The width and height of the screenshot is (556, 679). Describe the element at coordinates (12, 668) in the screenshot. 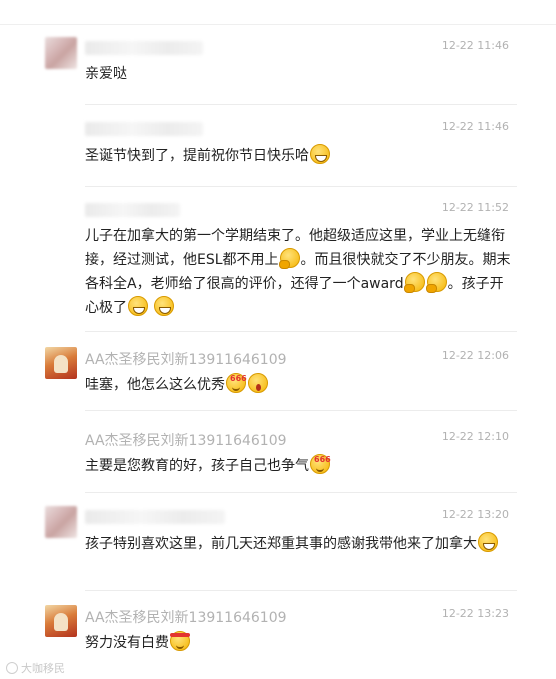

I see `watermark-logo-icon` at that location.